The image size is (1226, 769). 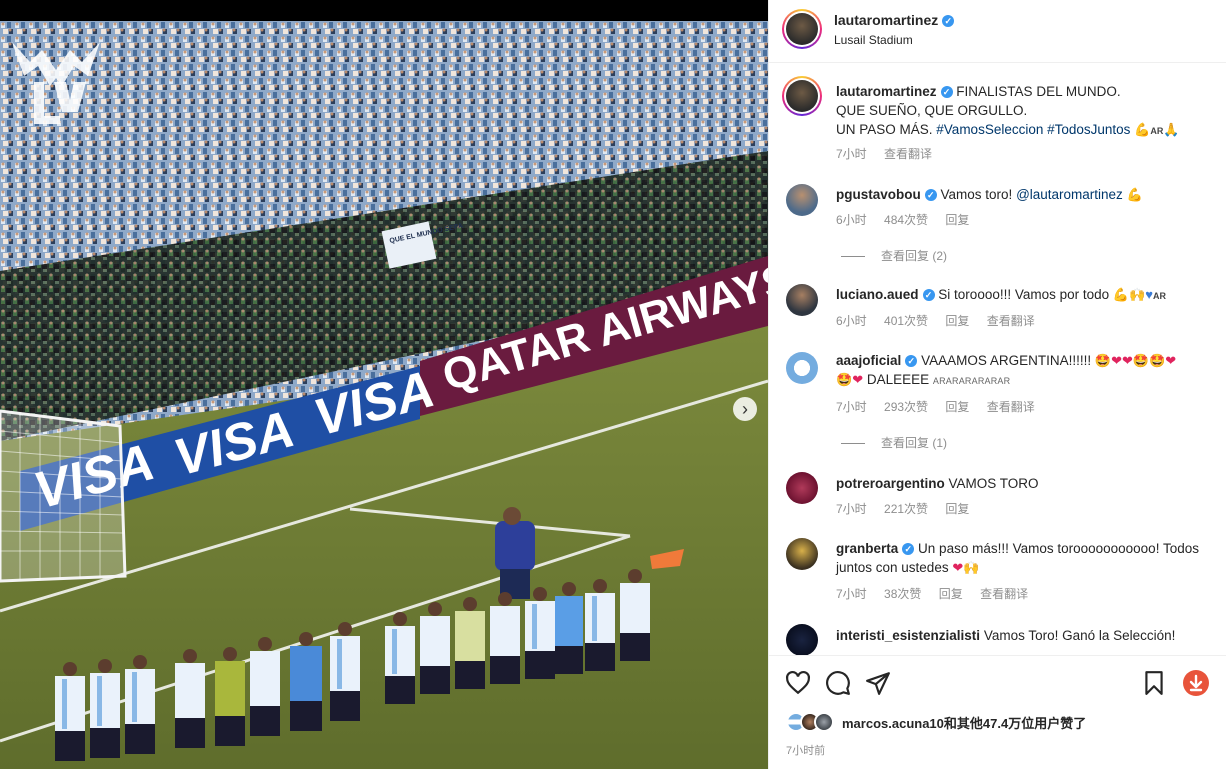 I want to click on likes-count-text: 和其他47.4万位用户赞了, so click(x=1015, y=723).